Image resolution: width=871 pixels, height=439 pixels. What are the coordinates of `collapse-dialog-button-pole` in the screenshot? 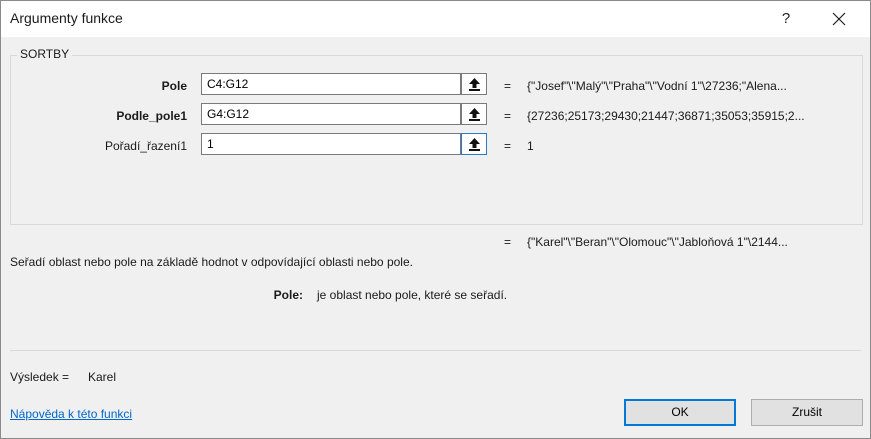 It's located at (474, 84).